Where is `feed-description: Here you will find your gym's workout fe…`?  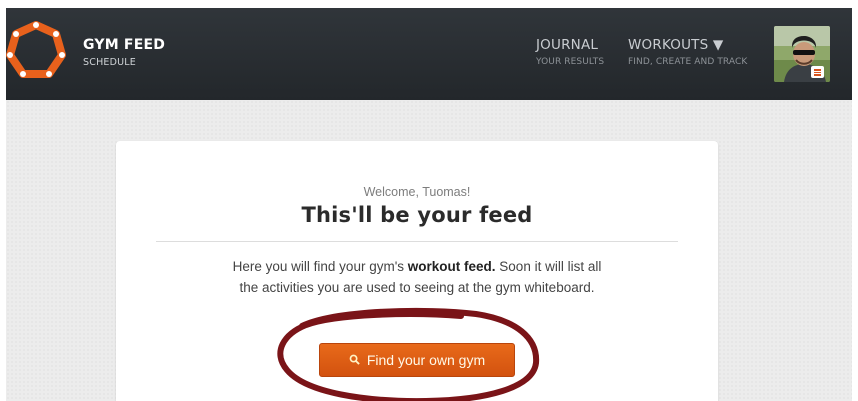 feed-description: Here you will find your gym's workout fe… is located at coordinates (417, 277).